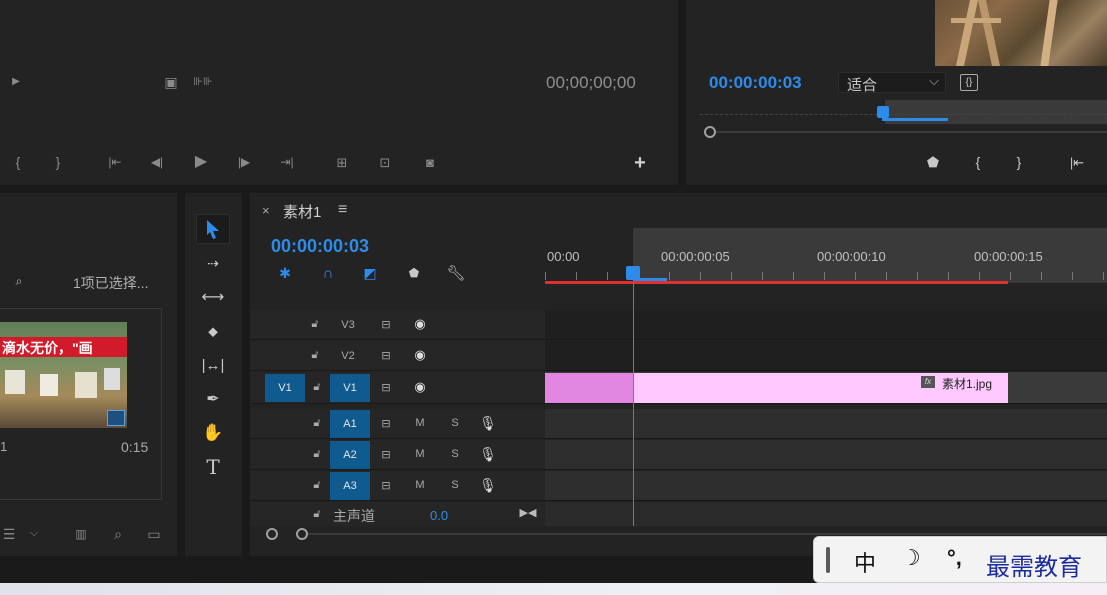 Image resolution: width=1107 pixels, height=595 pixels. I want to click on lock-a3-icon: 🔓︎, so click(317, 485).